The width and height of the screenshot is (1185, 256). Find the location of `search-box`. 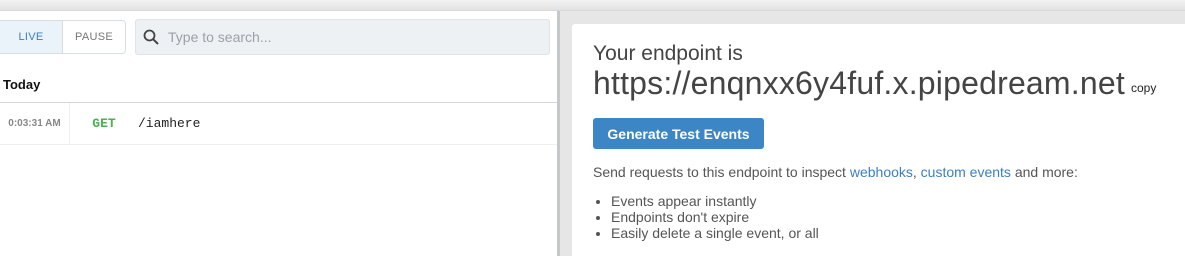

search-box is located at coordinates (342, 37).